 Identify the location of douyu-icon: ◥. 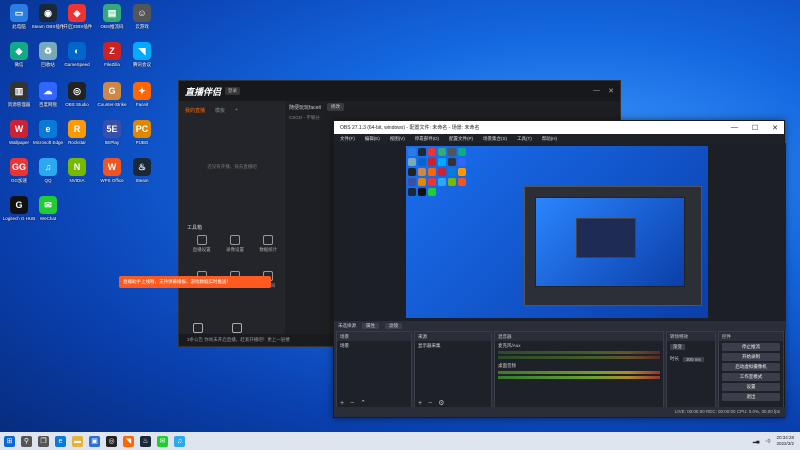
(128, 441).